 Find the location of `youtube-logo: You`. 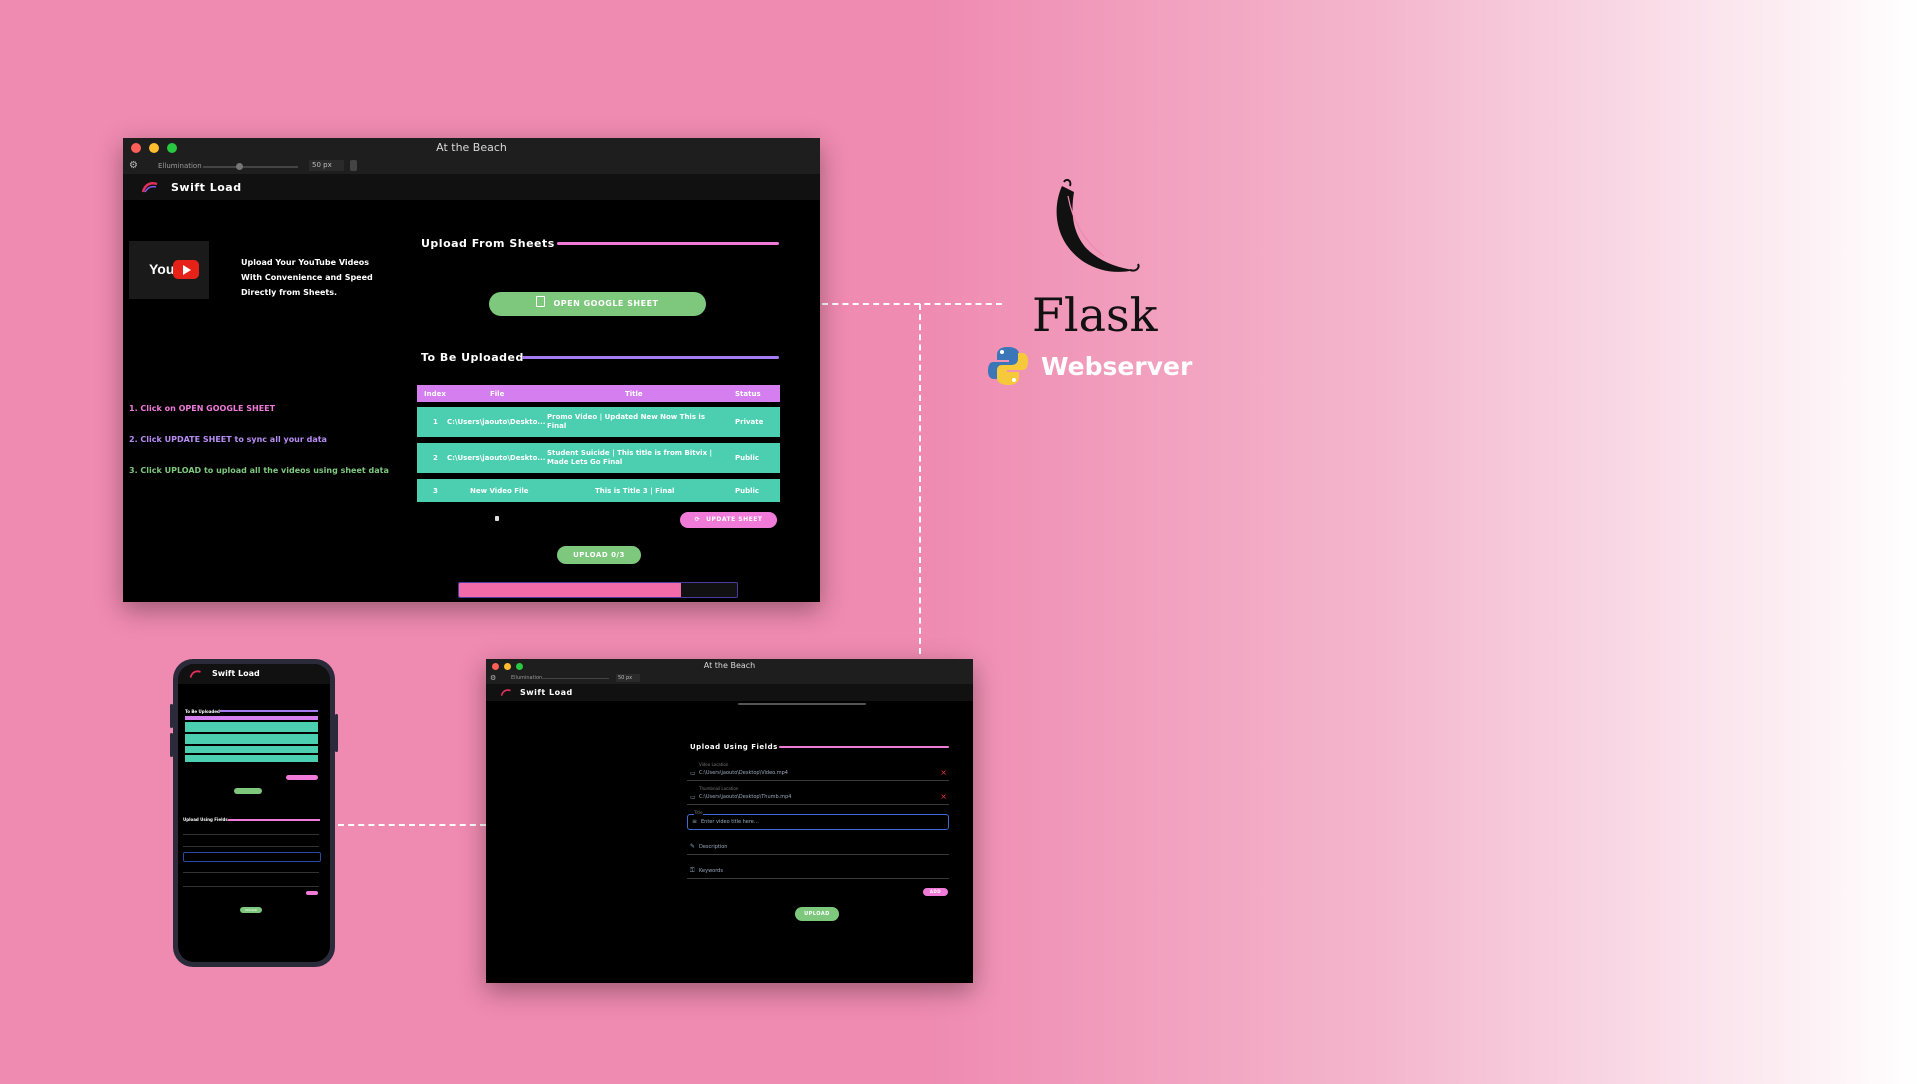

youtube-logo: You is located at coordinates (169, 270).